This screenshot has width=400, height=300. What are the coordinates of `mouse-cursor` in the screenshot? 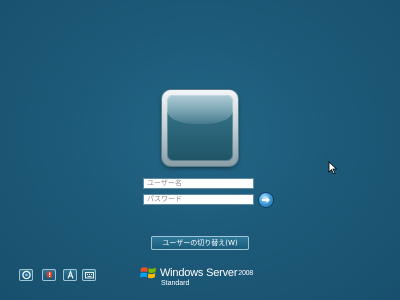 It's located at (333, 169).